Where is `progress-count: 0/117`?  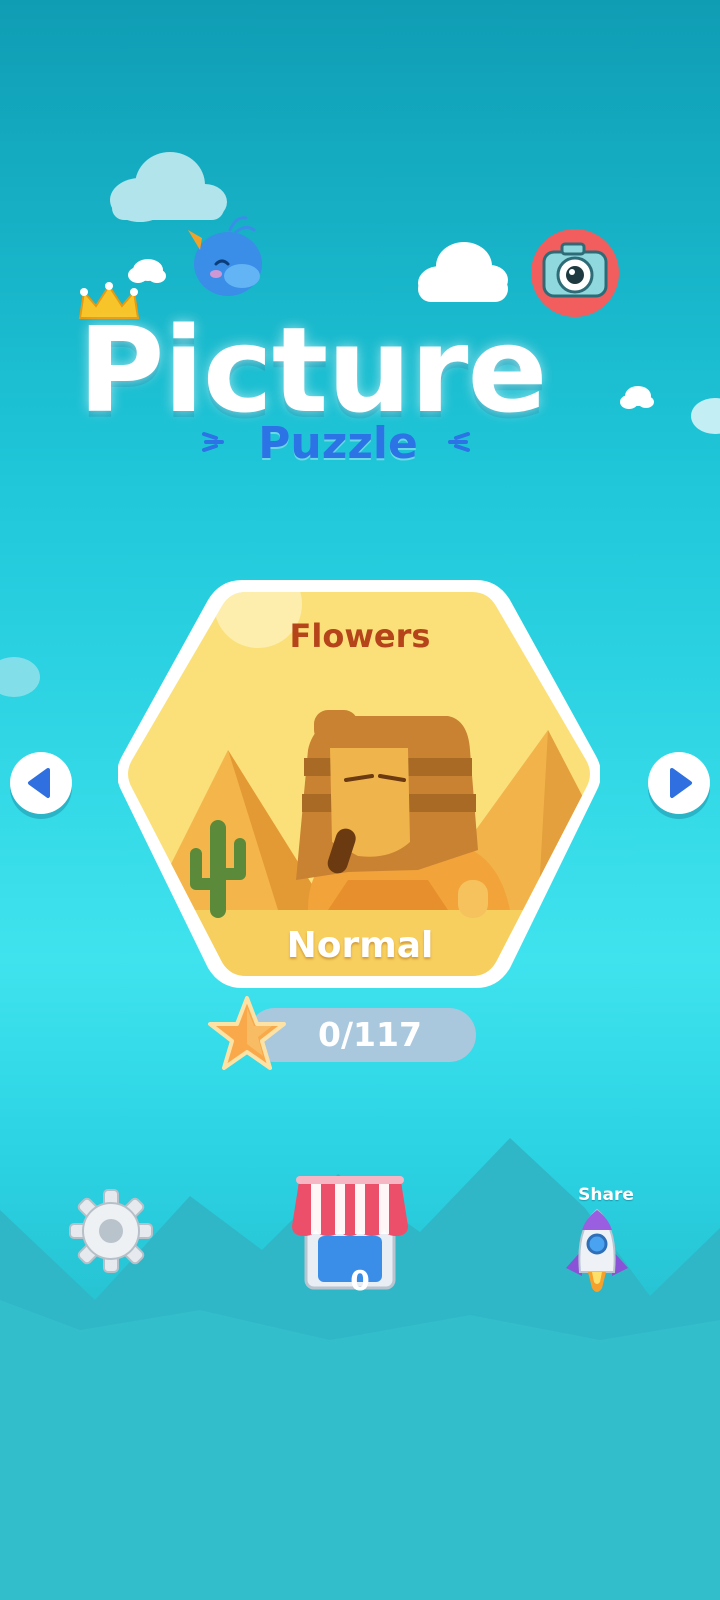 progress-count: 0/117 is located at coordinates (370, 1034).